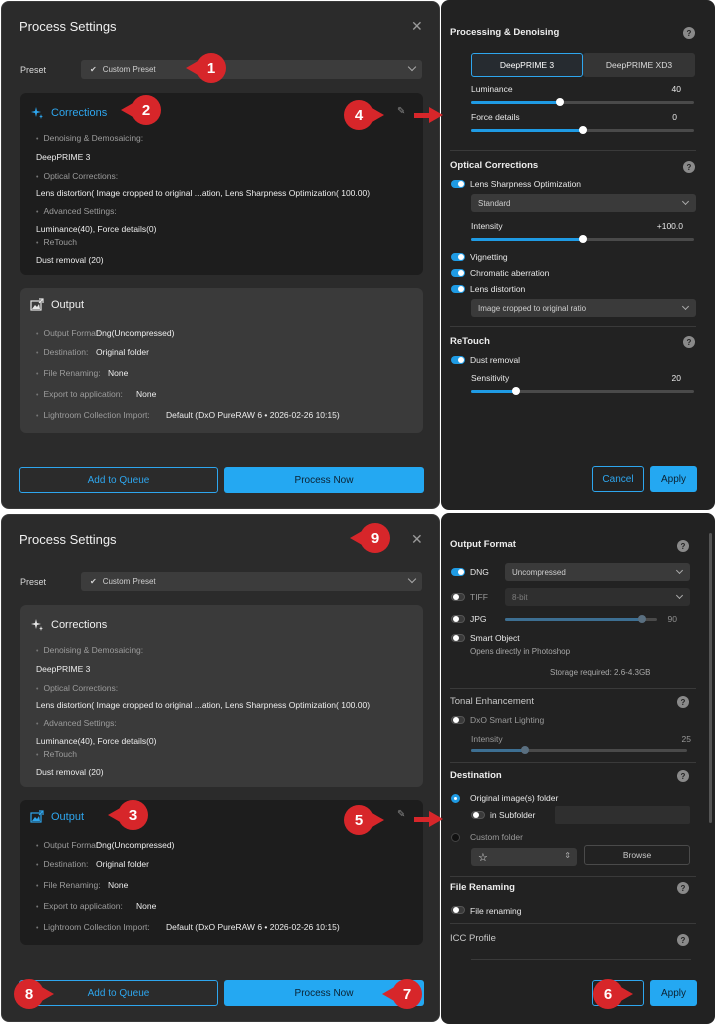 The height and width of the screenshot is (1024, 715). What do you see at coordinates (56, 242) in the screenshot?
I see `retouch-label: ReTouch` at bounding box center [56, 242].